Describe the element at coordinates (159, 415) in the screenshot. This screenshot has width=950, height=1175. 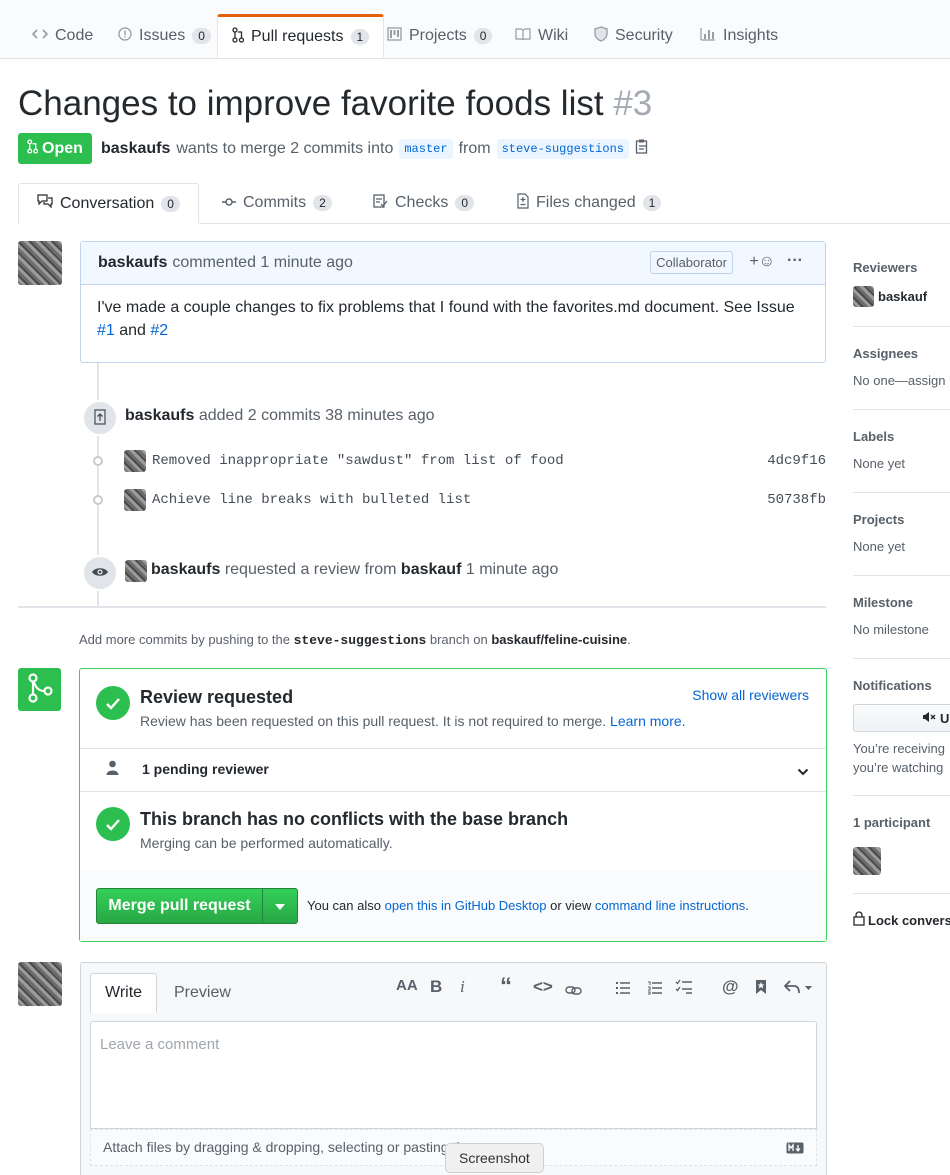
I see `commits-event-actor: baskaufs` at that location.